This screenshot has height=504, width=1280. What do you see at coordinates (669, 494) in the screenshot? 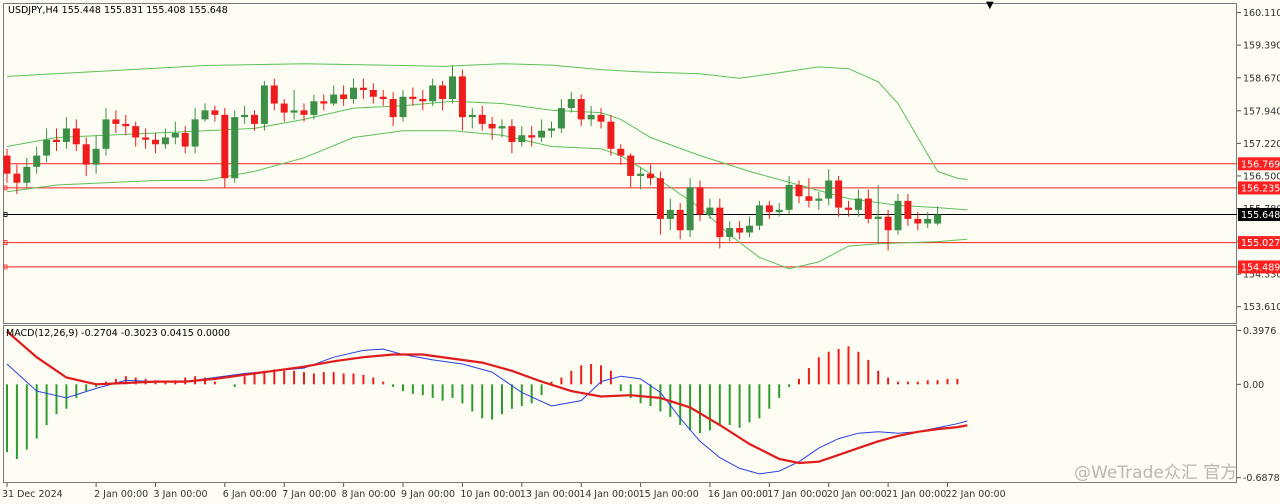
I see `time-tick-label: 15 Jan 00:00` at bounding box center [669, 494].